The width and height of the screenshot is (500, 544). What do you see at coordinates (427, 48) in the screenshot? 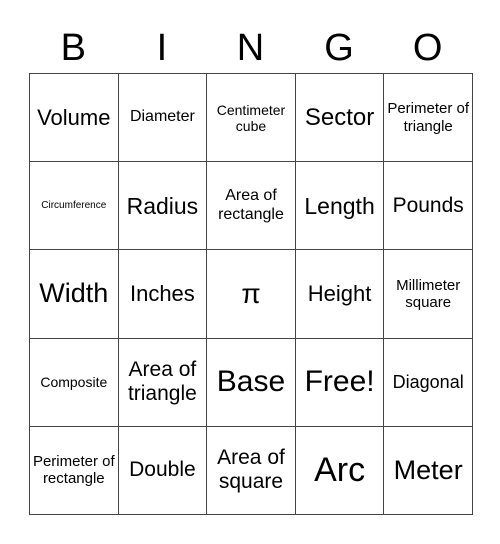
I see `header-letter-o: O` at bounding box center [427, 48].